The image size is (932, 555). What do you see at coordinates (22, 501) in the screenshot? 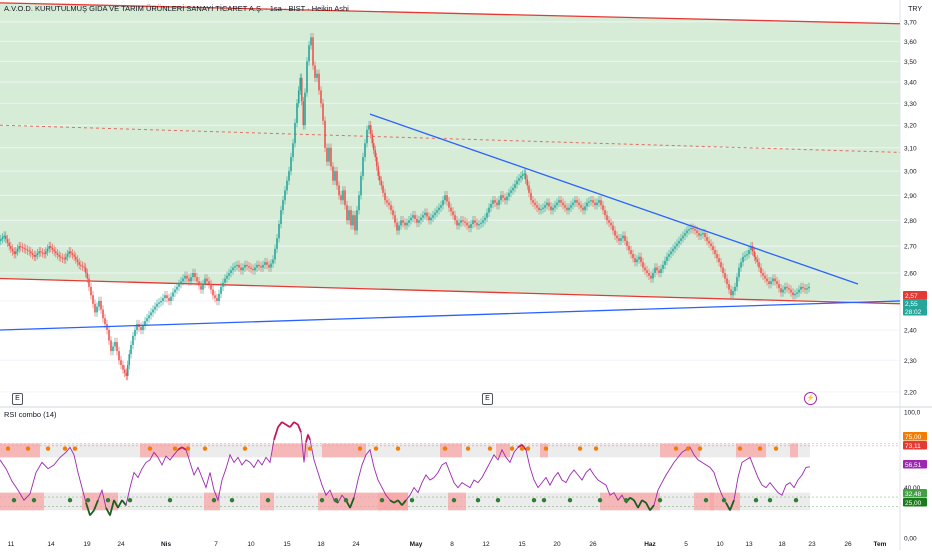
I see `oversold-highlight` at bounding box center [22, 501].